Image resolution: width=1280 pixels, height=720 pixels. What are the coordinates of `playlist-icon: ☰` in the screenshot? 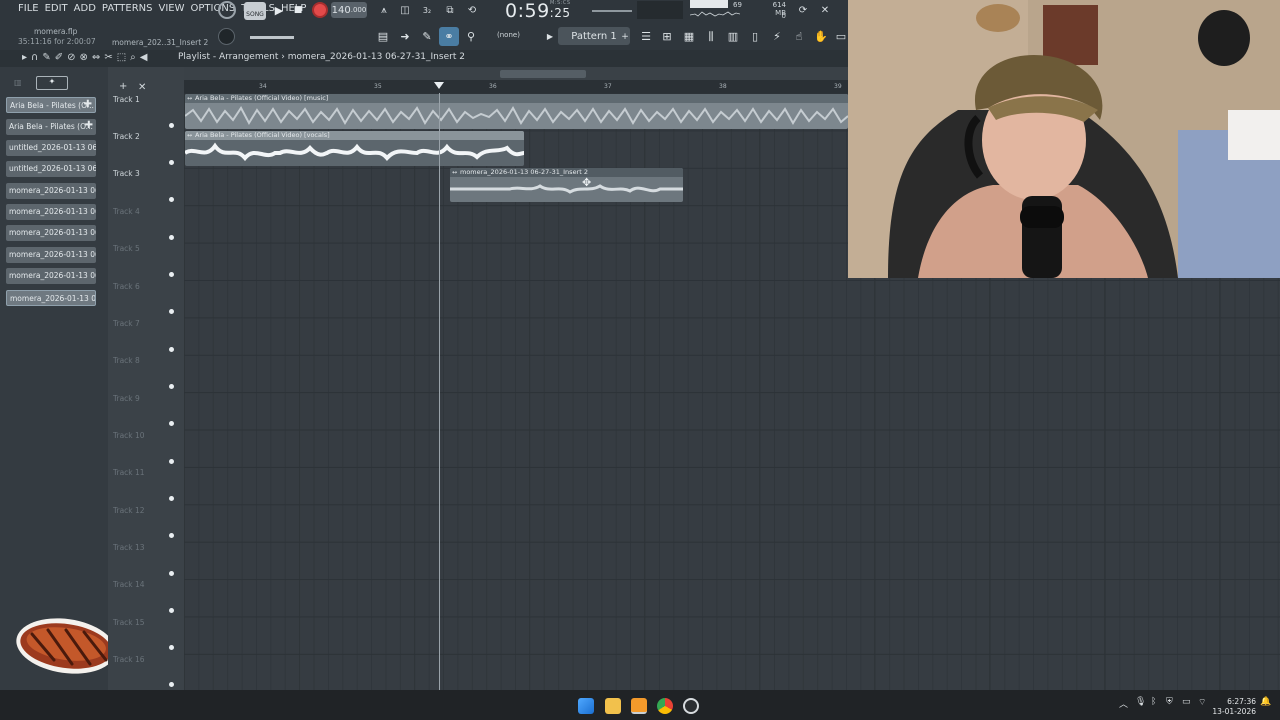 It's located at (646, 36).